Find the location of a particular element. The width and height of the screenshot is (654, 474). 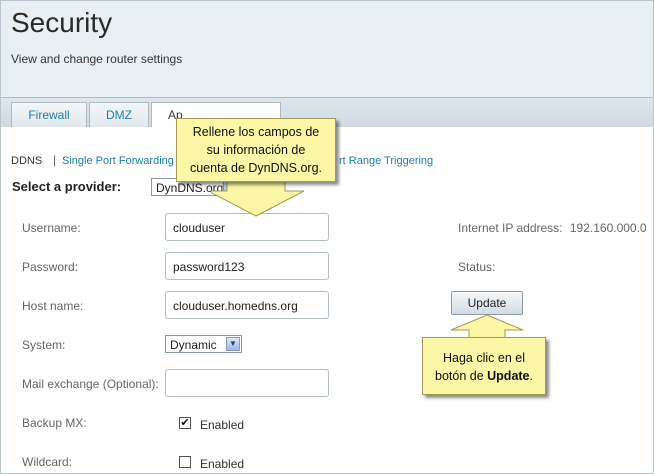

checkmark-icon: ✔ is located at coordinates (185, 423).